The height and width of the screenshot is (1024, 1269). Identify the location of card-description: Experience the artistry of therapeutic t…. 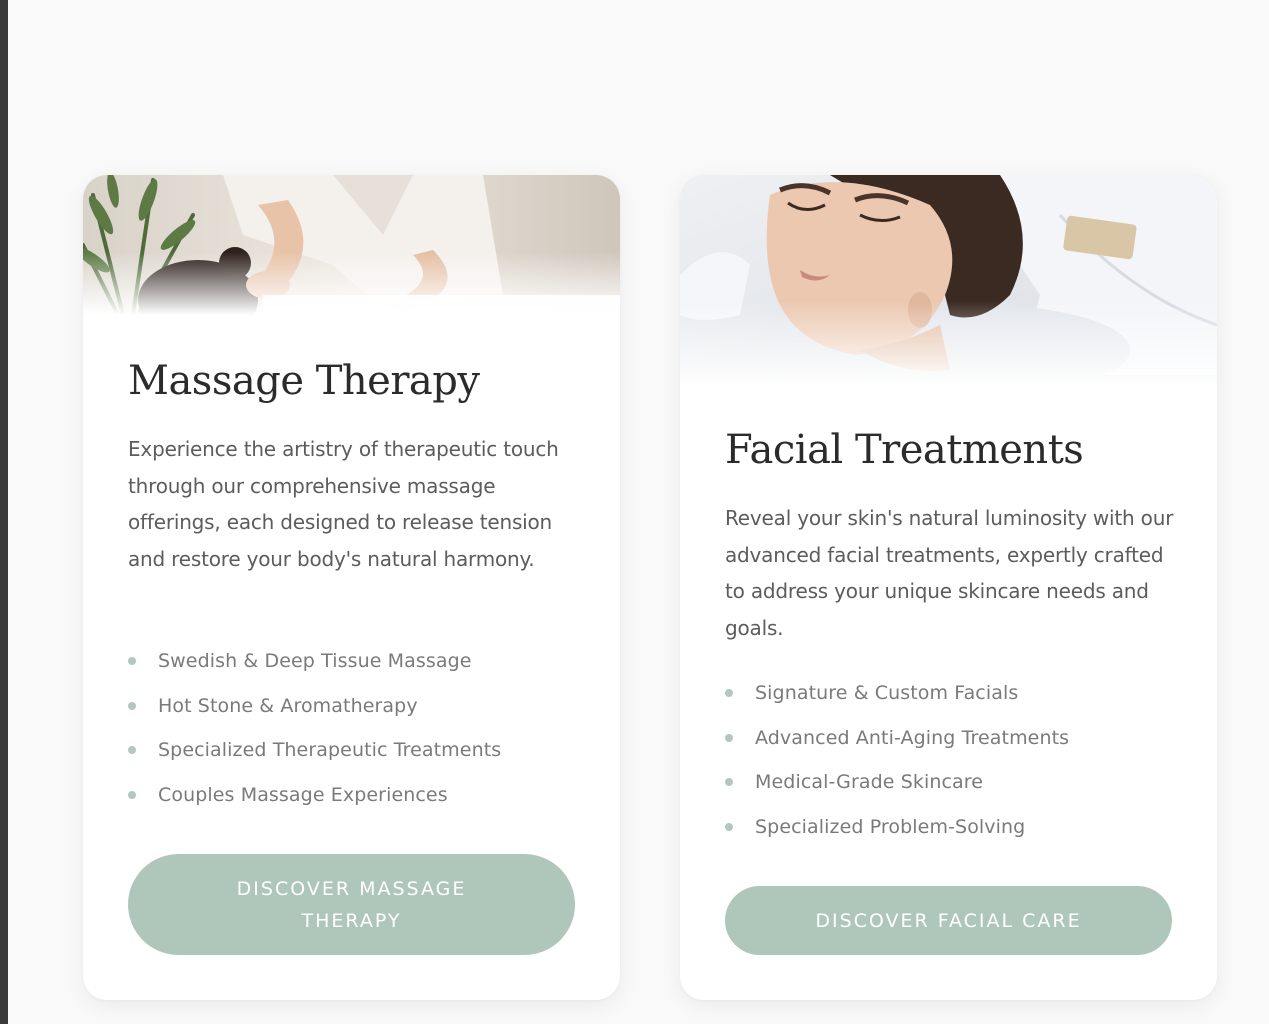
(343, 504).